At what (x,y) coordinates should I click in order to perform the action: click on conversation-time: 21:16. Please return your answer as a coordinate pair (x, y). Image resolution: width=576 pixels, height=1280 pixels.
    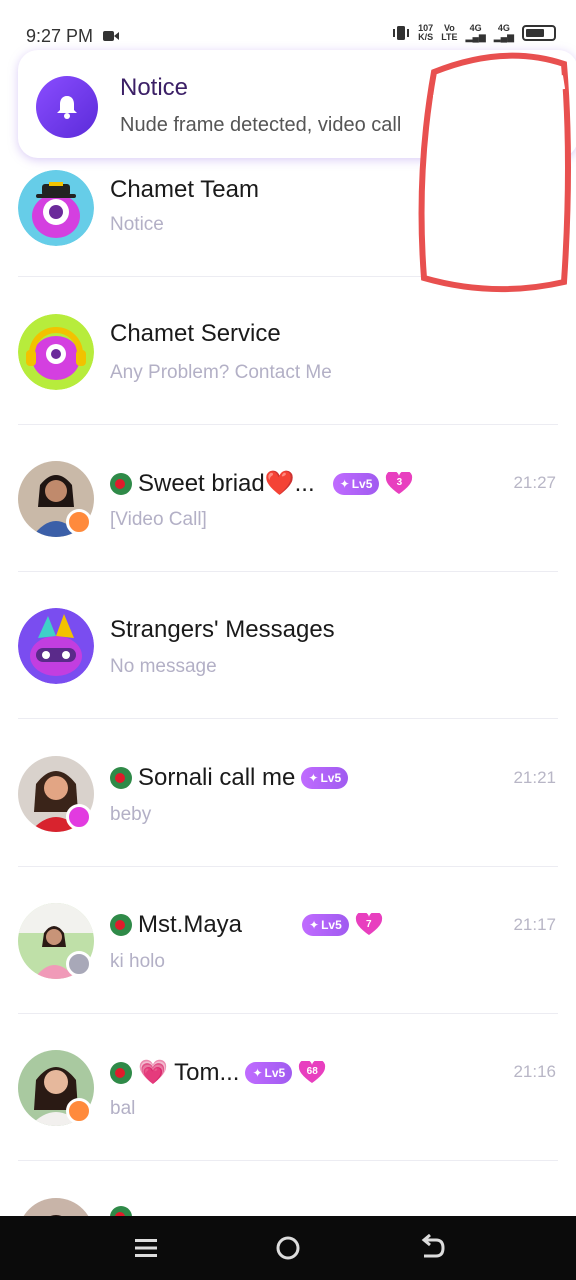
    Looking at the image, I should click on (534, 1071).